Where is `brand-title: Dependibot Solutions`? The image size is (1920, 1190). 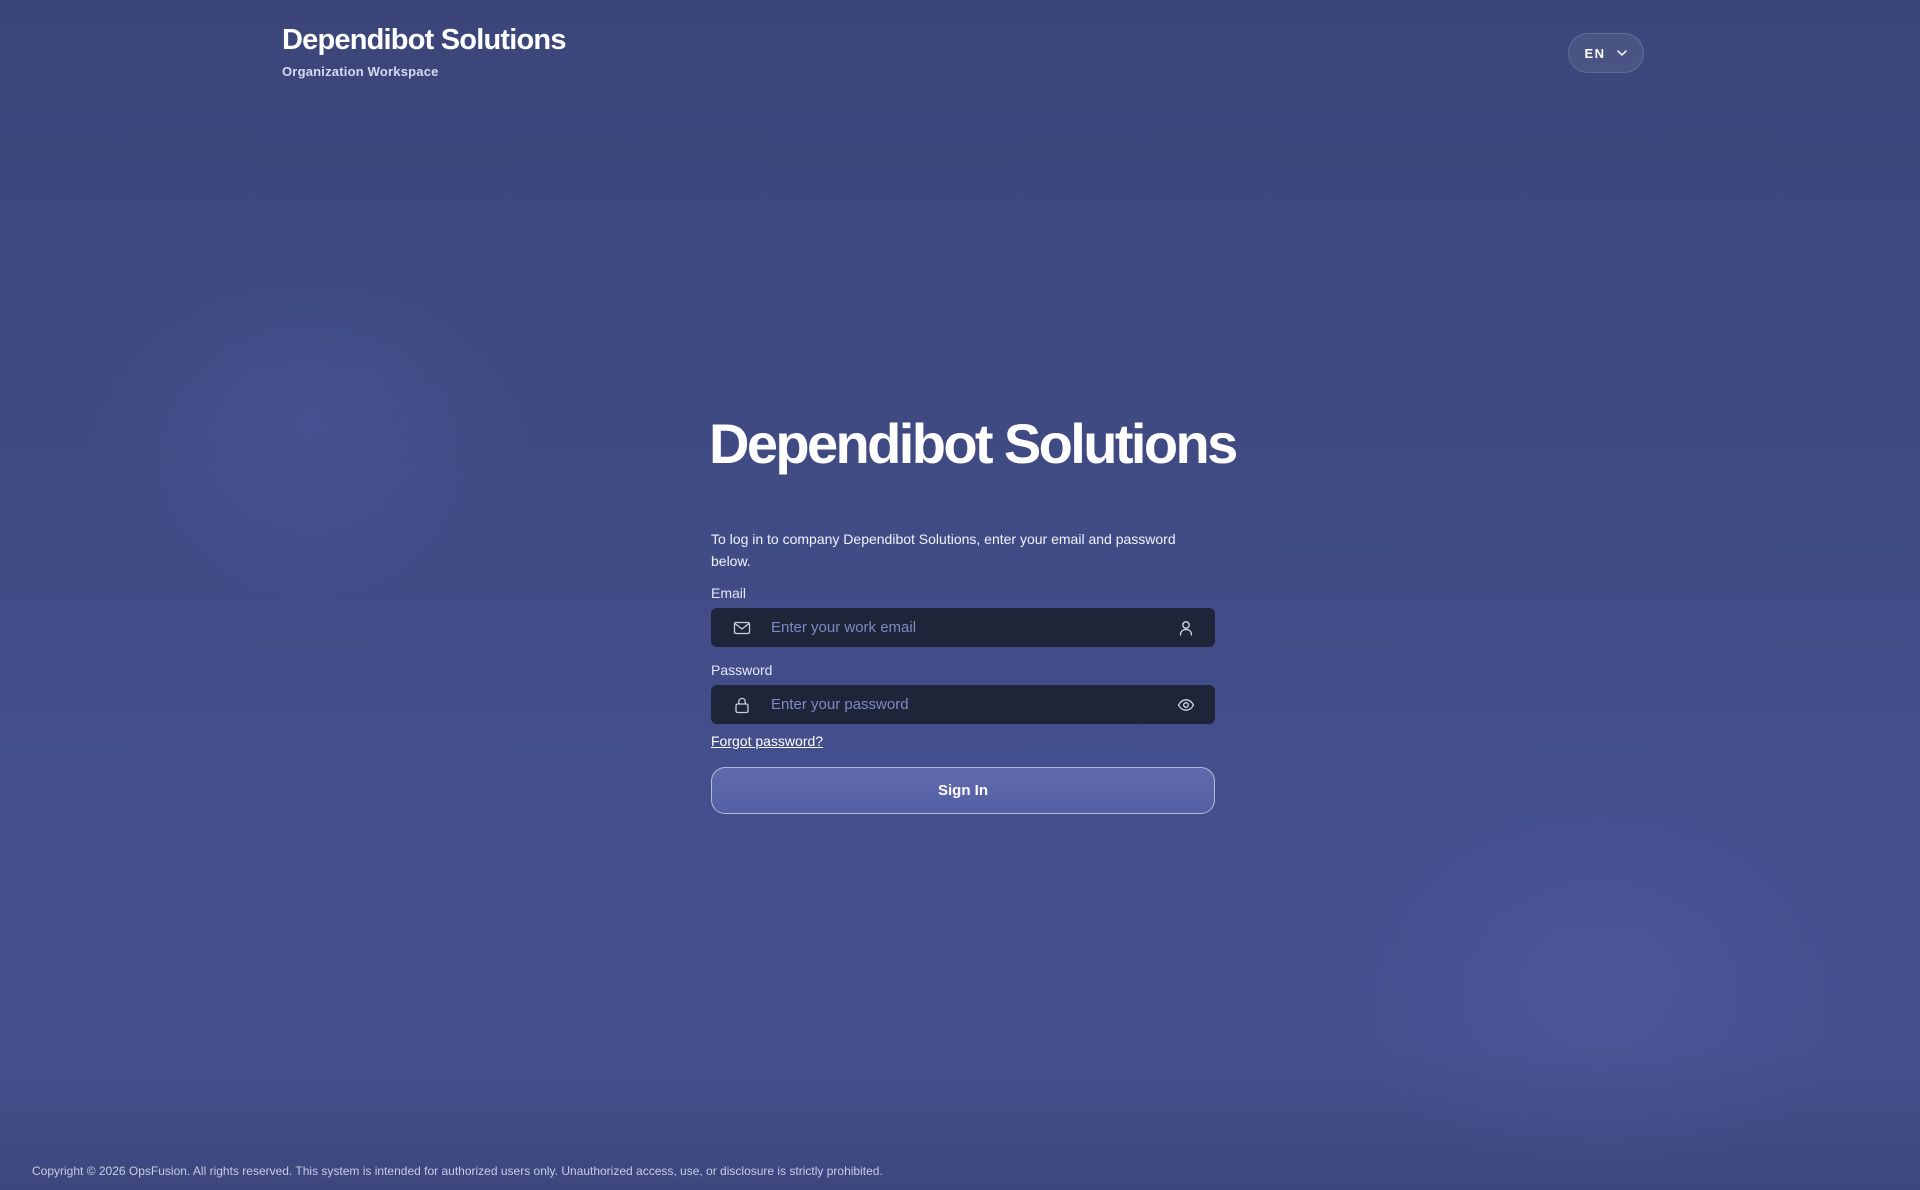 brand-title: Dependibot Solutions is located at coordinates (424, 40).